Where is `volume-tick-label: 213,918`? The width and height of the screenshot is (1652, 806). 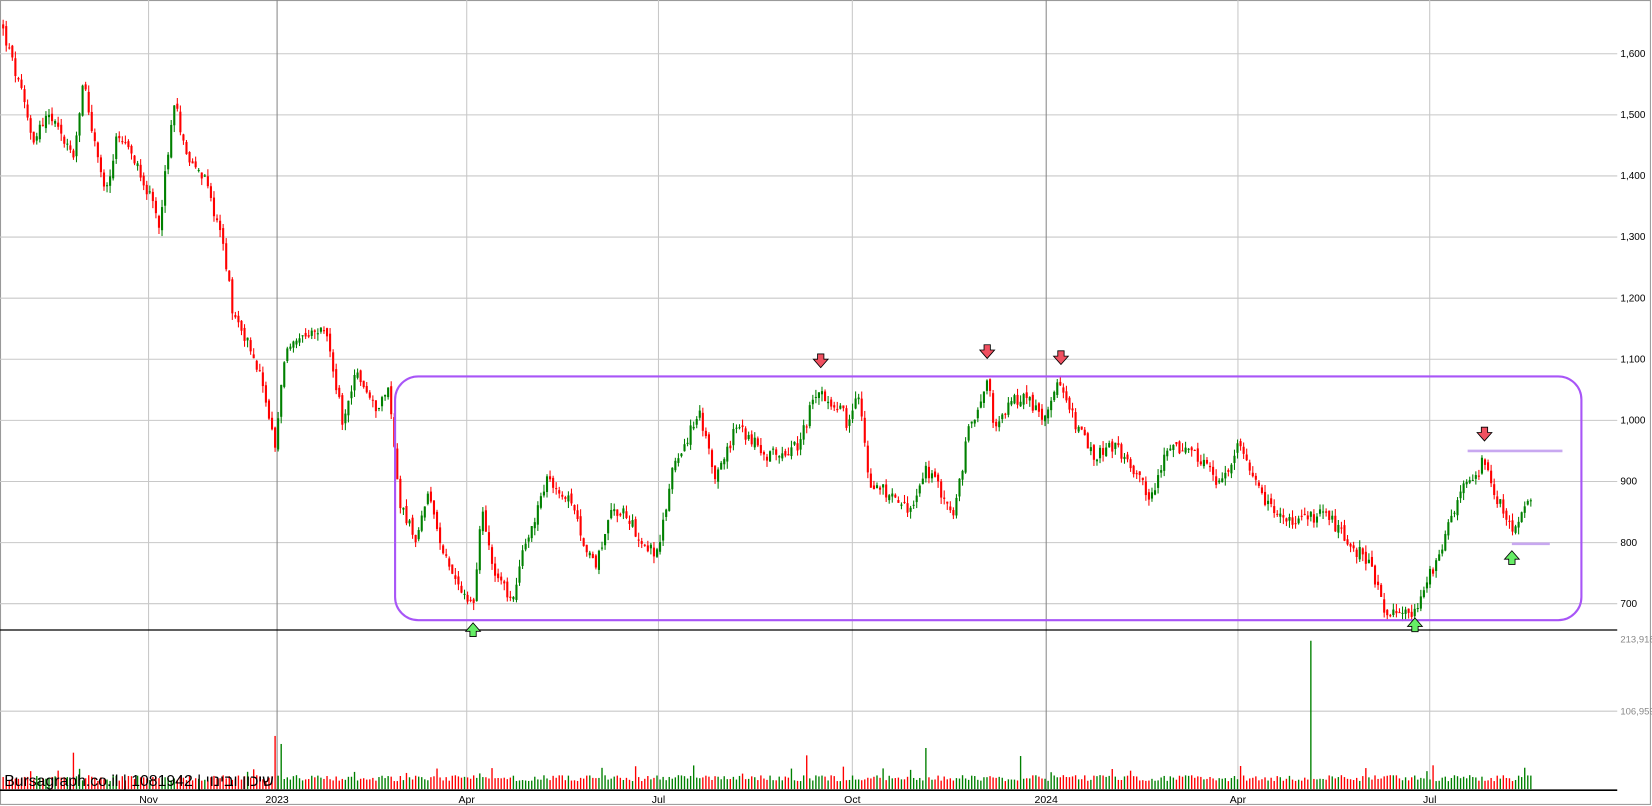
volume-tick-label: 213,918 is located at coordinates (1636, 640).